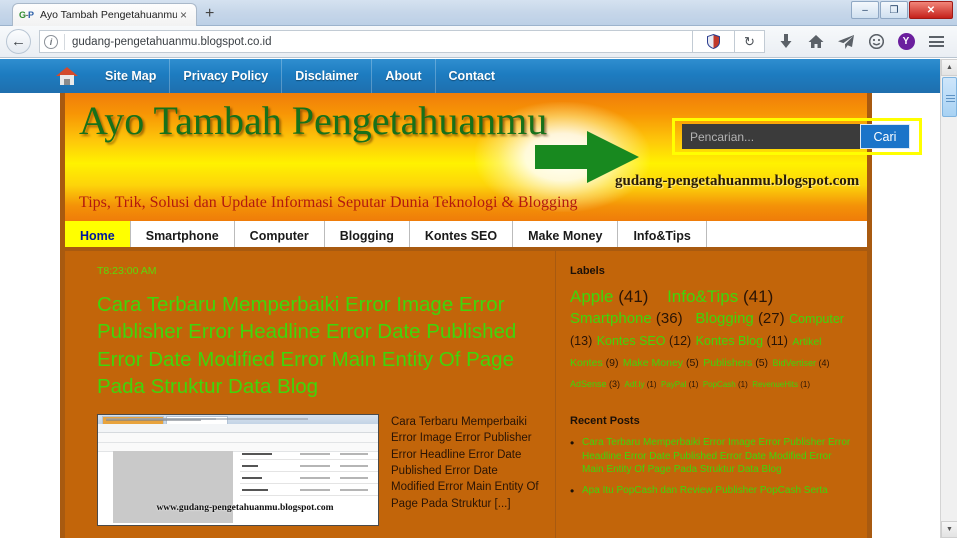 Image resolution: width=957 pixels, height=538 pixels. Describe the element at coordinates (130, 76) in the screenshot. I see `nav-item-site-map: Site Map` at that location.